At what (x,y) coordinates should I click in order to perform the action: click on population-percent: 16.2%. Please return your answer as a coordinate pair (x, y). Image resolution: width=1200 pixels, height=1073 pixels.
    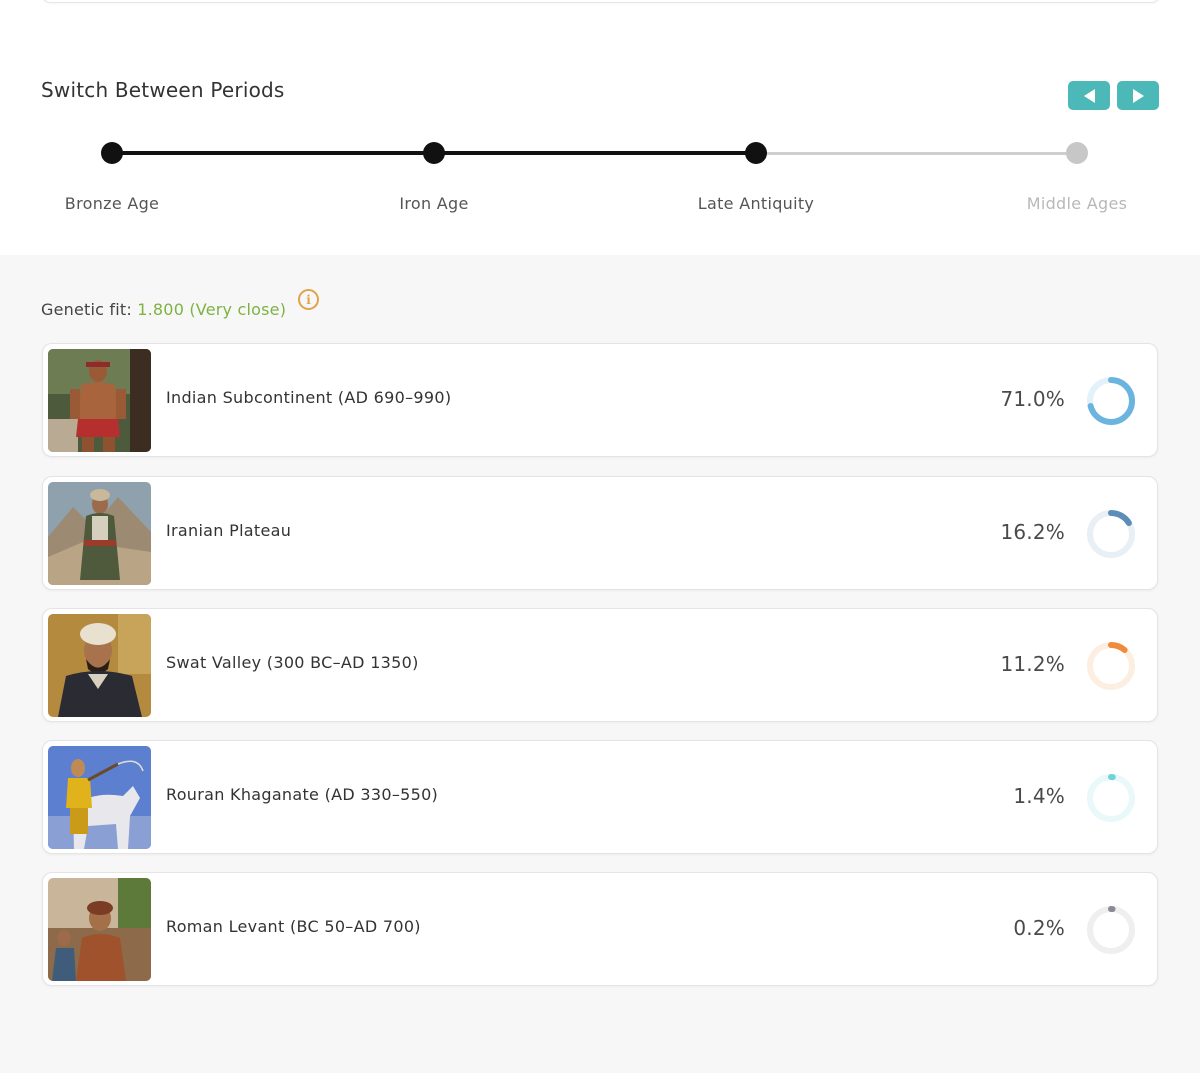
    Looking at the image, I should click on (1032, 532).